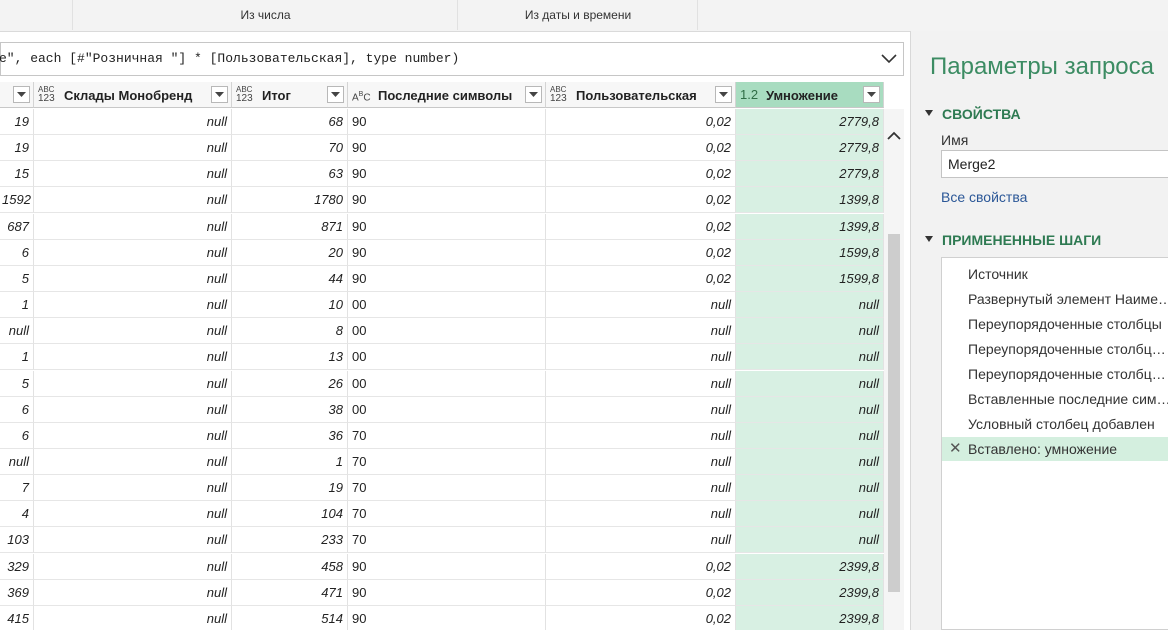 This screenshot has width=1168, height=630. I want to click on cell-itog: 20, so click(290, 252).